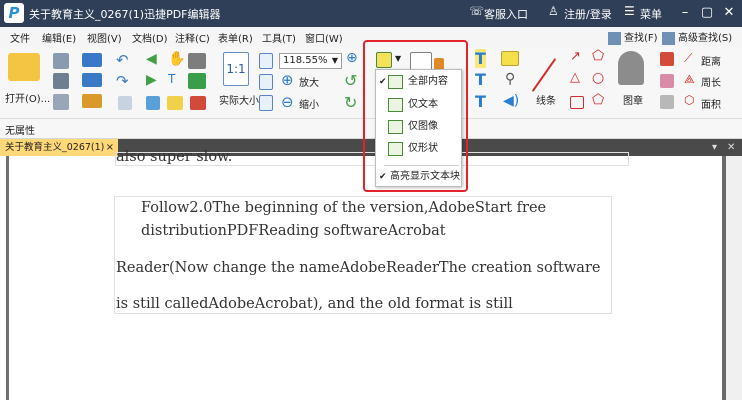  Describe the element at coordinates (575, 56) in the screenshot. I see `arrow-tool-icon: ↗` at that location.